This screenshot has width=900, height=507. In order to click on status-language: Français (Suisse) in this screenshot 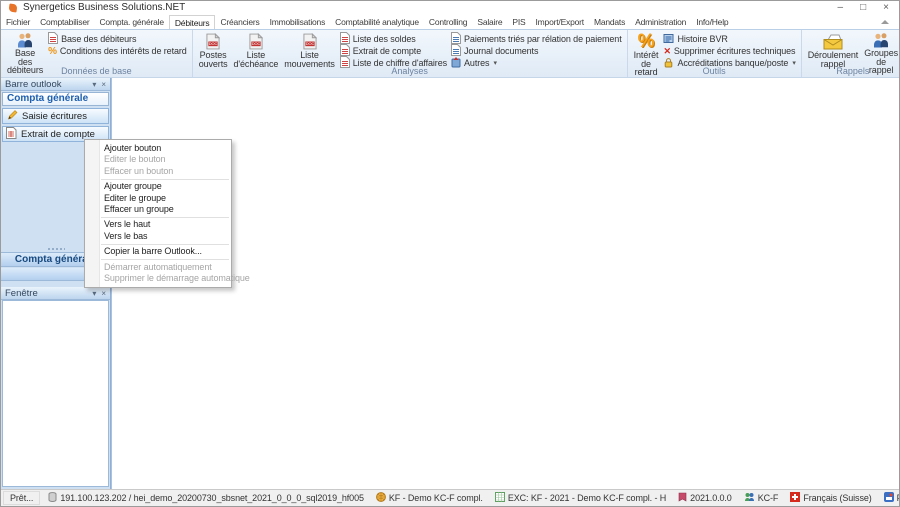, I will do `click(830, 498)`.